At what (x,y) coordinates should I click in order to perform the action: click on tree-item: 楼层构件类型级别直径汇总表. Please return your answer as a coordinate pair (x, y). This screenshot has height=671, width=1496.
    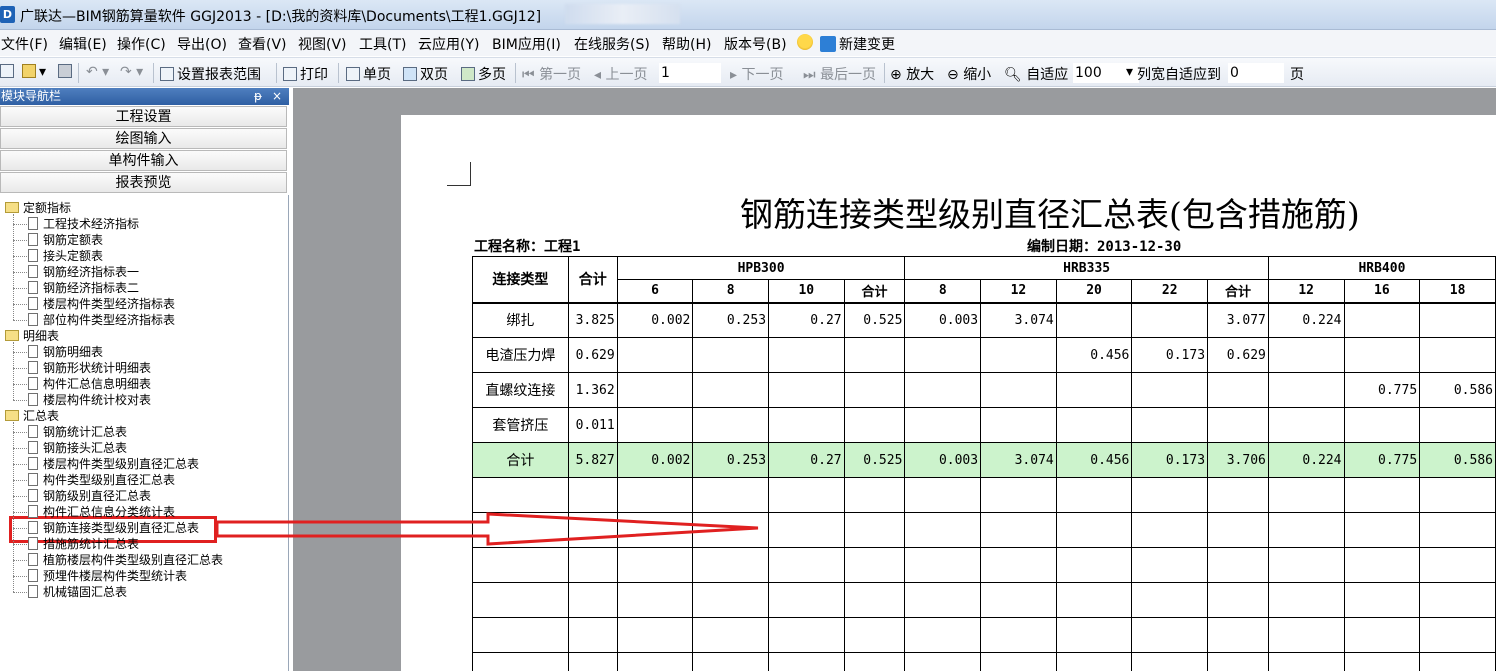
    Looking at the image, I should click on (113, 464).